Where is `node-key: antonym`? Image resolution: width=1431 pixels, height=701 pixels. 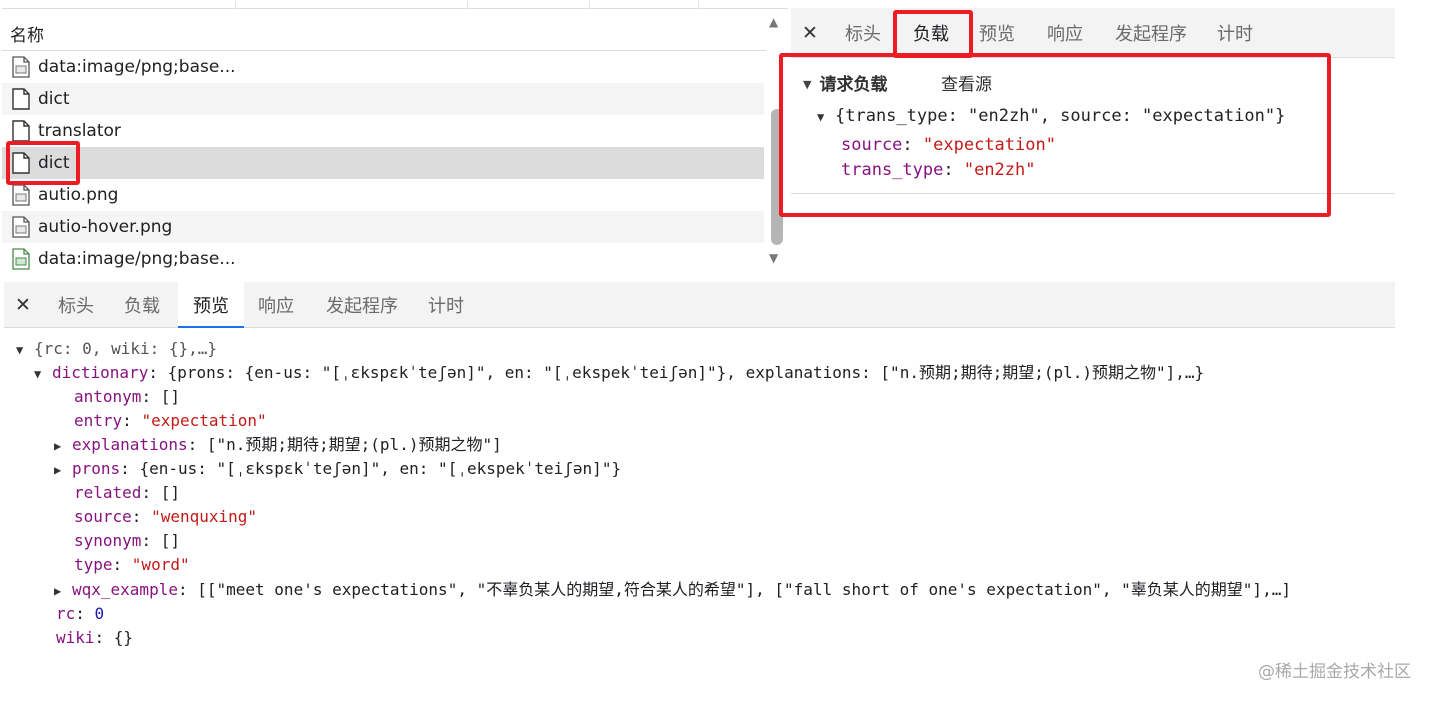
node-key: antonym is located at coordinates (108, 396).